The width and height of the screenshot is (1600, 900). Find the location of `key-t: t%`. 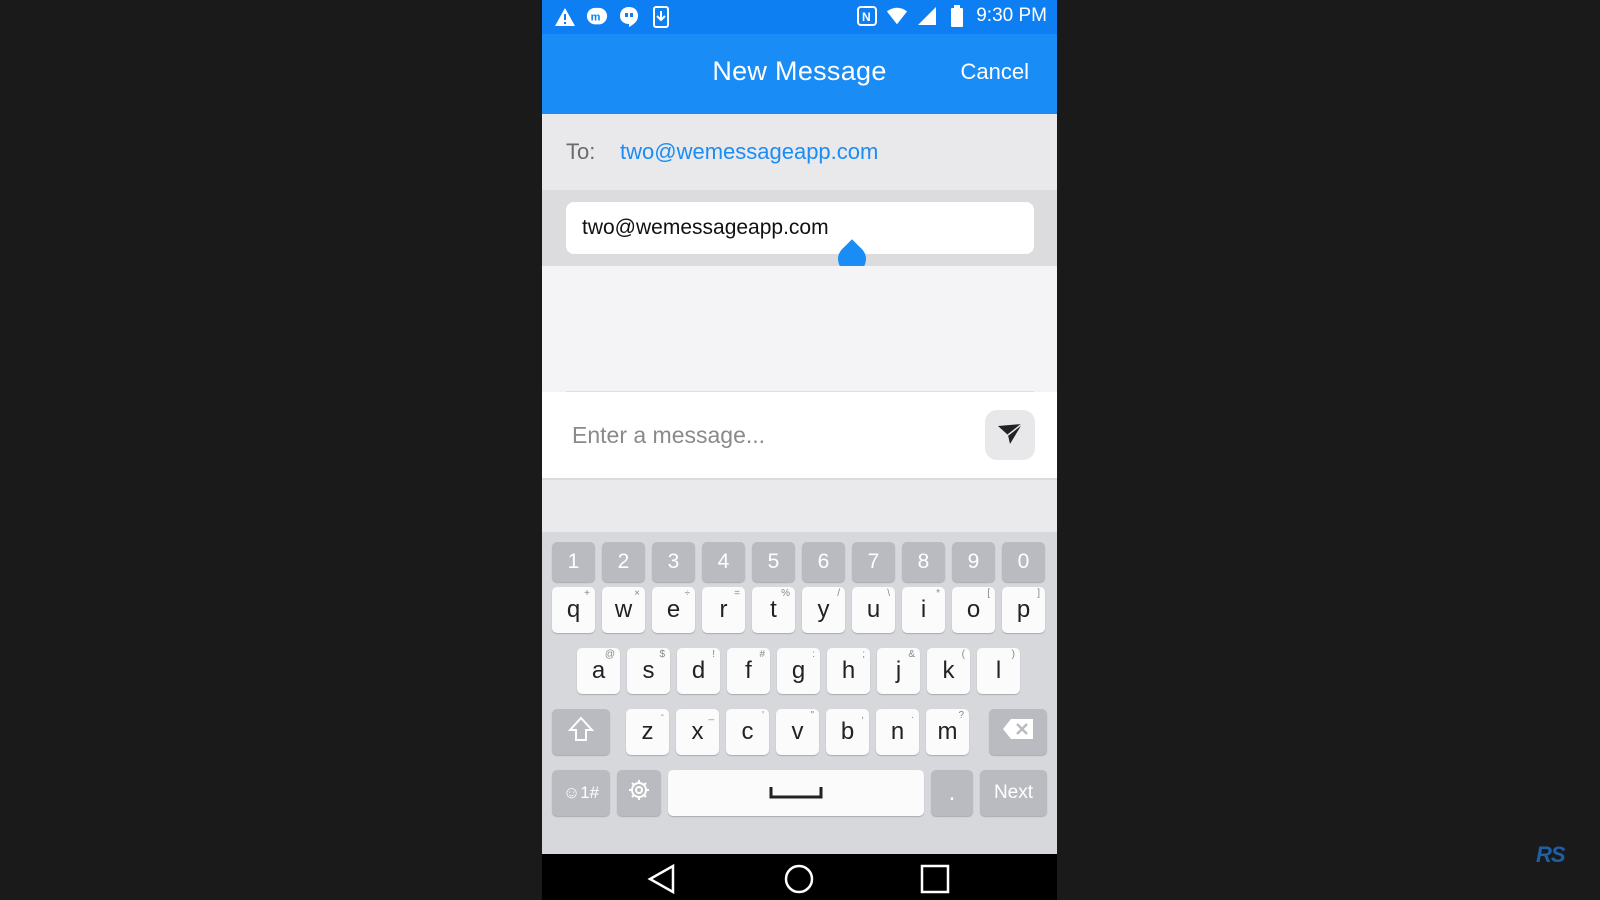

key-t: t% is located at coordinates (773, 610).